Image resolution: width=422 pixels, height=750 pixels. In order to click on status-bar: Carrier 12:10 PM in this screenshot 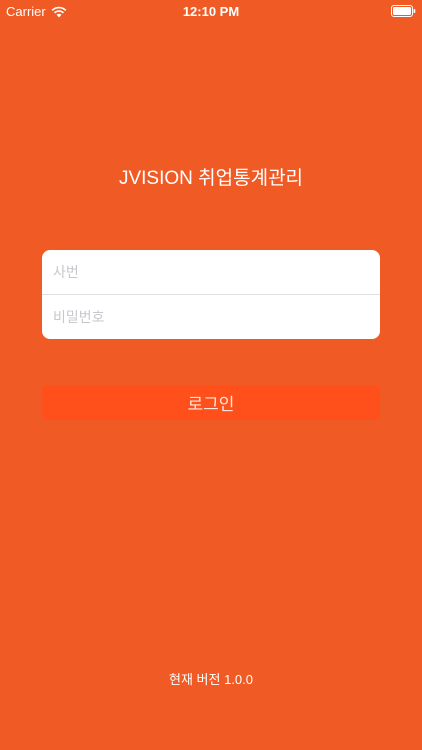, I will do `click(211, 11)`.